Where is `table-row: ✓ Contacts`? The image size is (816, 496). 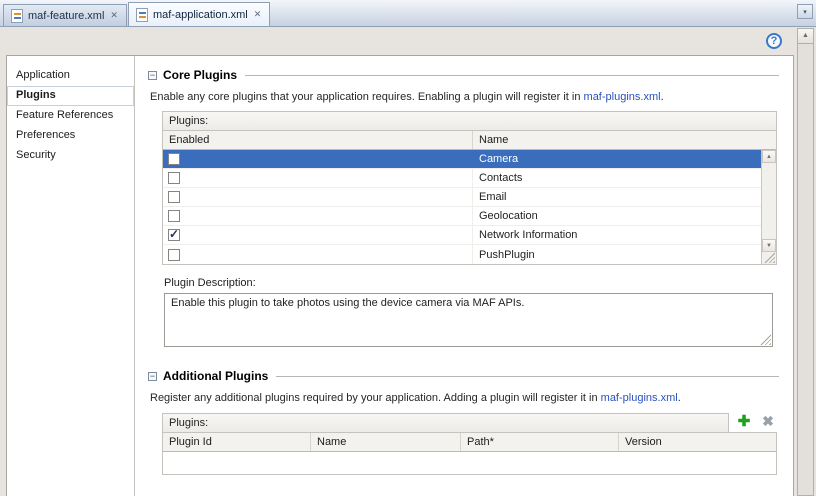 table-row: ✓ Contacts is located at coordinates (462, 178).